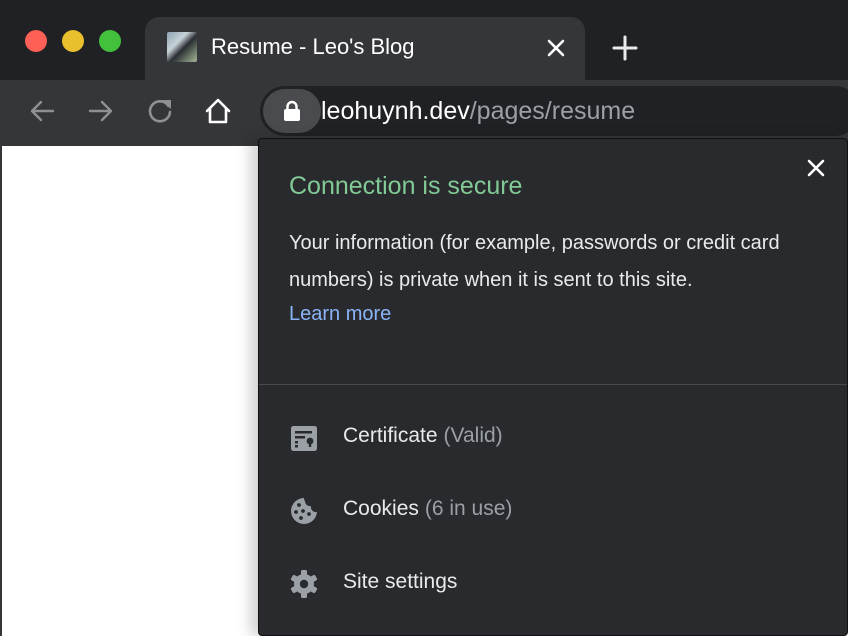  What do you see at coordinates (468, 508) in the screenshot?
I see `cookies-count: (6 in use)` at bounding box center [468, 508].